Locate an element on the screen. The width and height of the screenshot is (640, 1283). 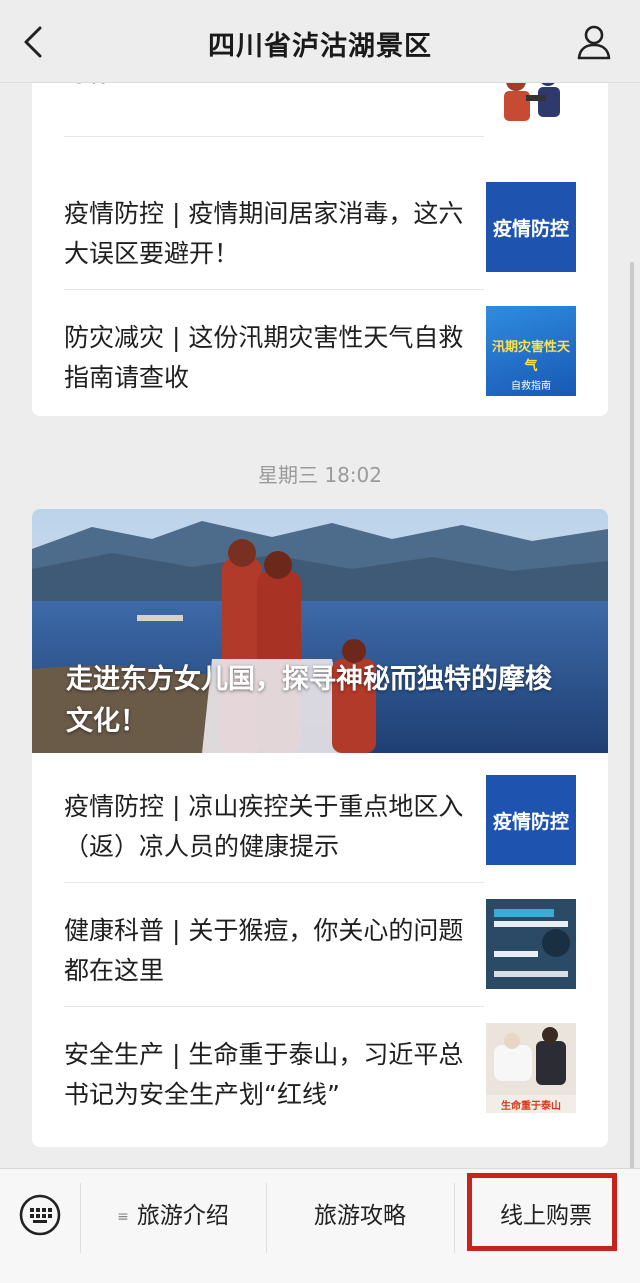
highlight-box is located at coordinates (542, 1212).